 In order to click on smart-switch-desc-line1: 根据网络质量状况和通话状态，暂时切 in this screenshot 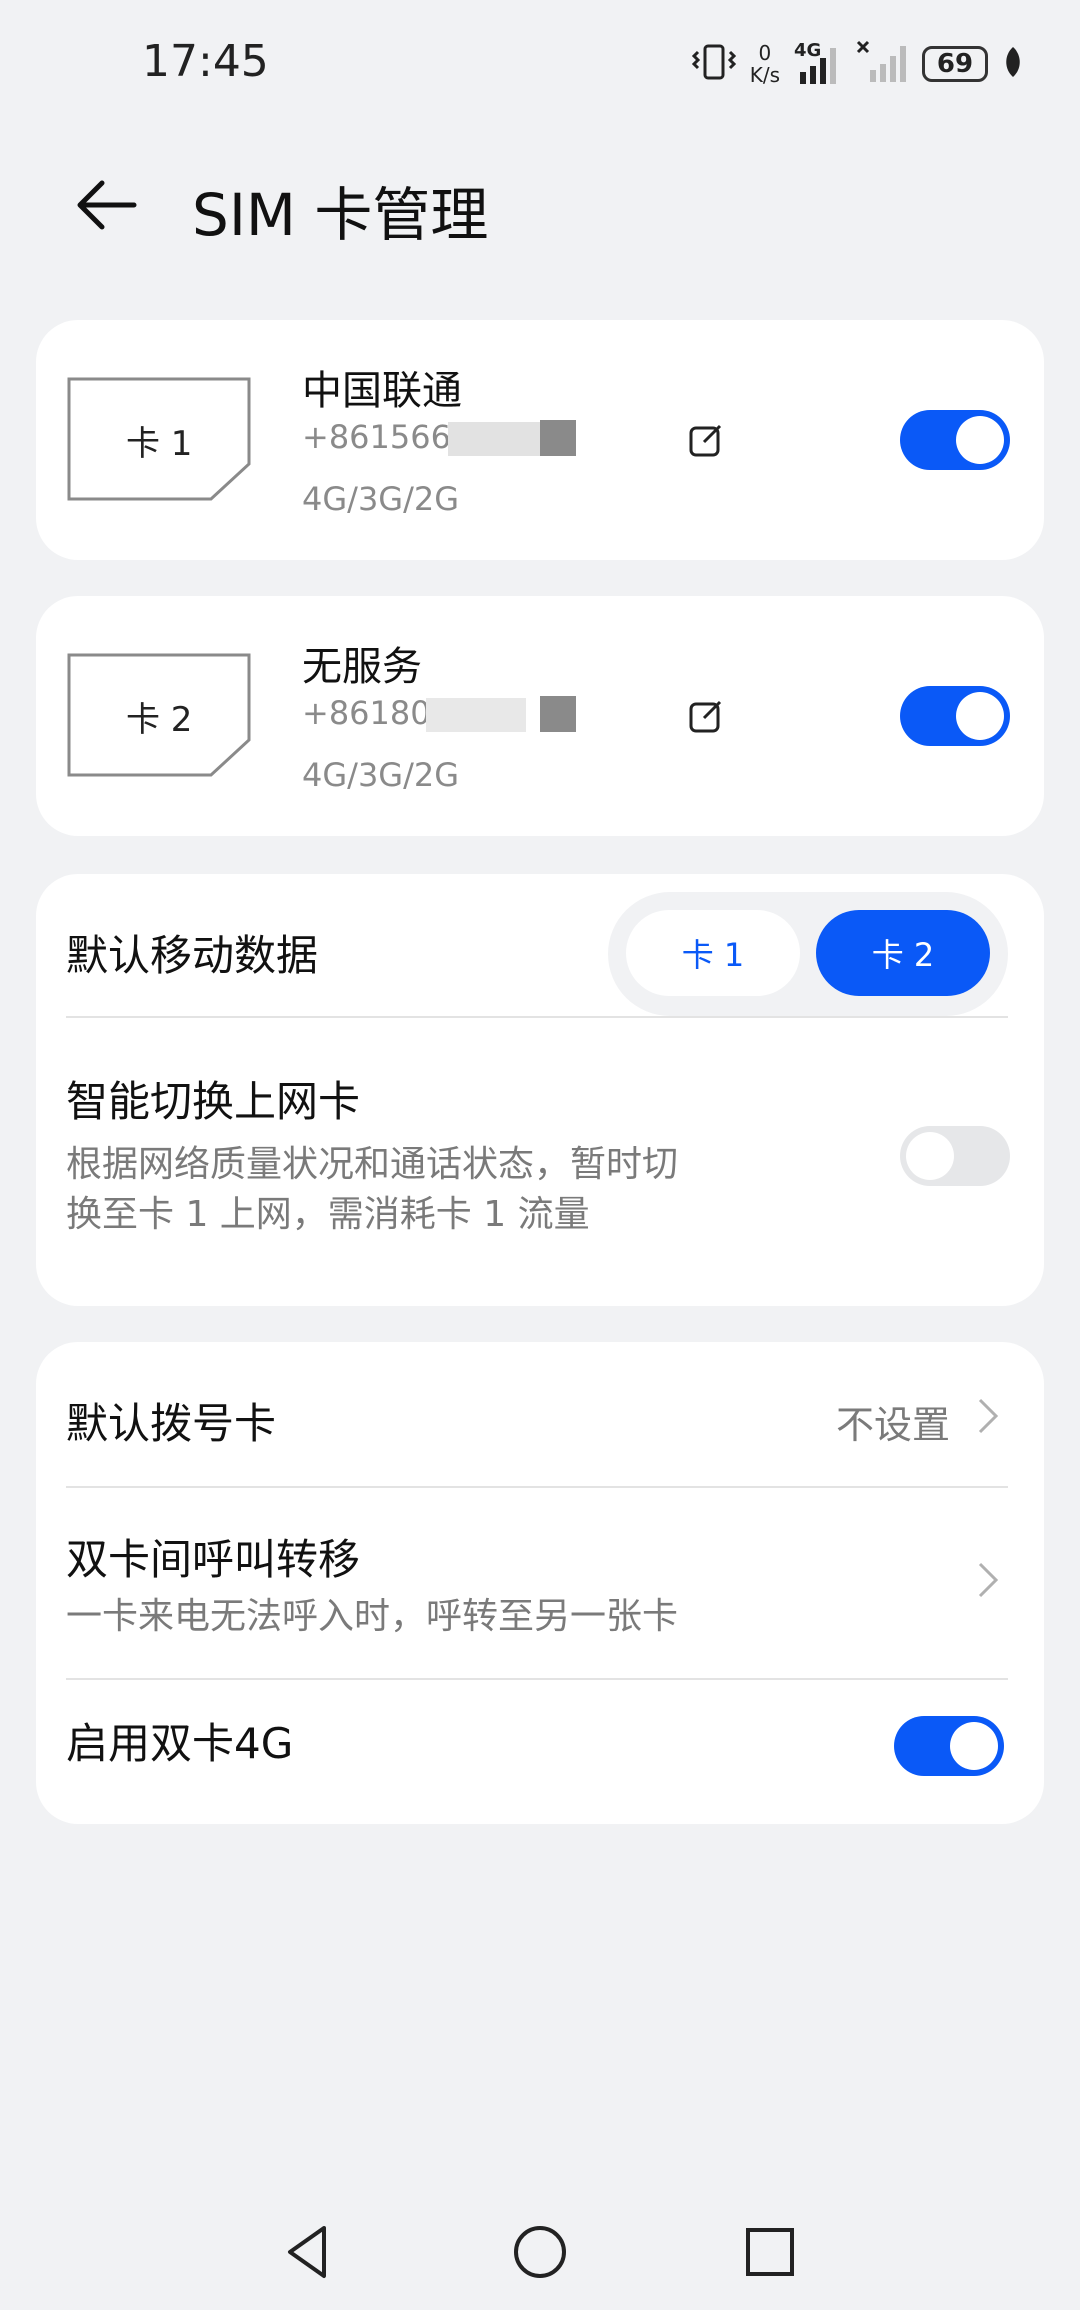, I will do `click(372, 1164)`.